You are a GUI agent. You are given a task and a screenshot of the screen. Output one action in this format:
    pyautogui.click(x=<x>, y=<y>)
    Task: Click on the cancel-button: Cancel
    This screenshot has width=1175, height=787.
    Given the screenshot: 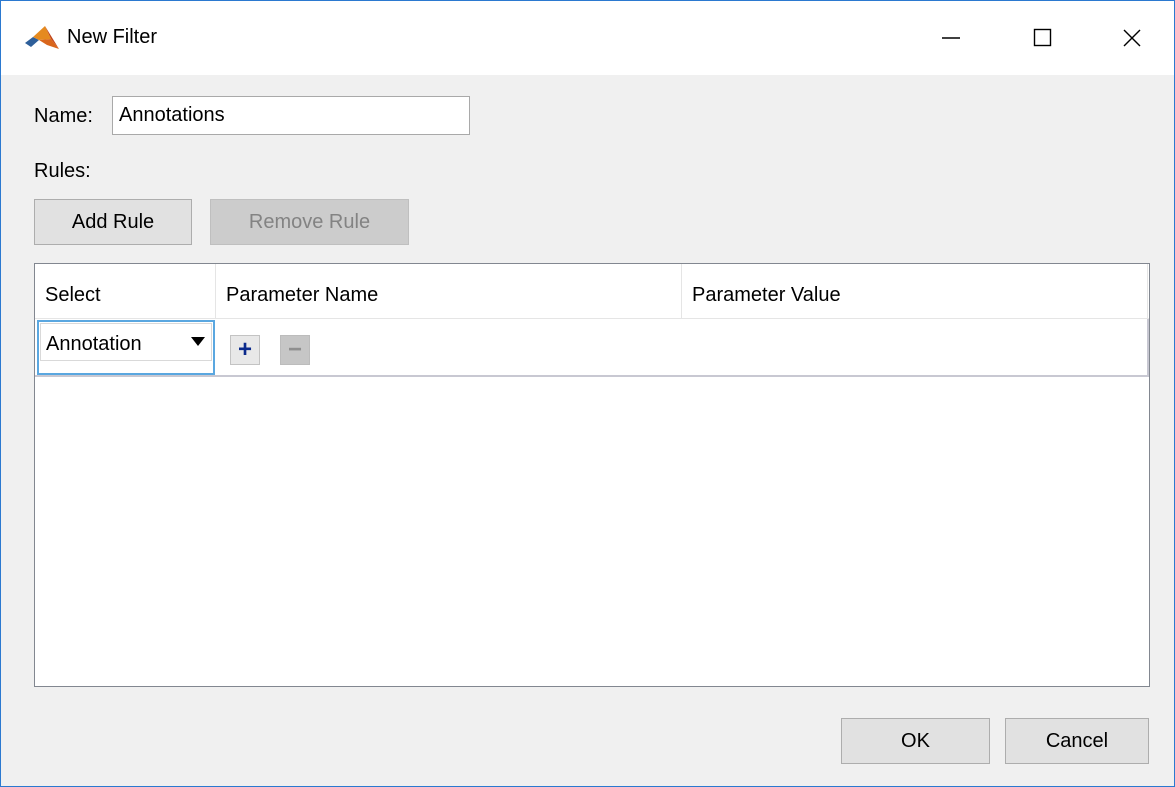 What is the action you would take?
    pyautogui.click(x=1077, y=741)
    